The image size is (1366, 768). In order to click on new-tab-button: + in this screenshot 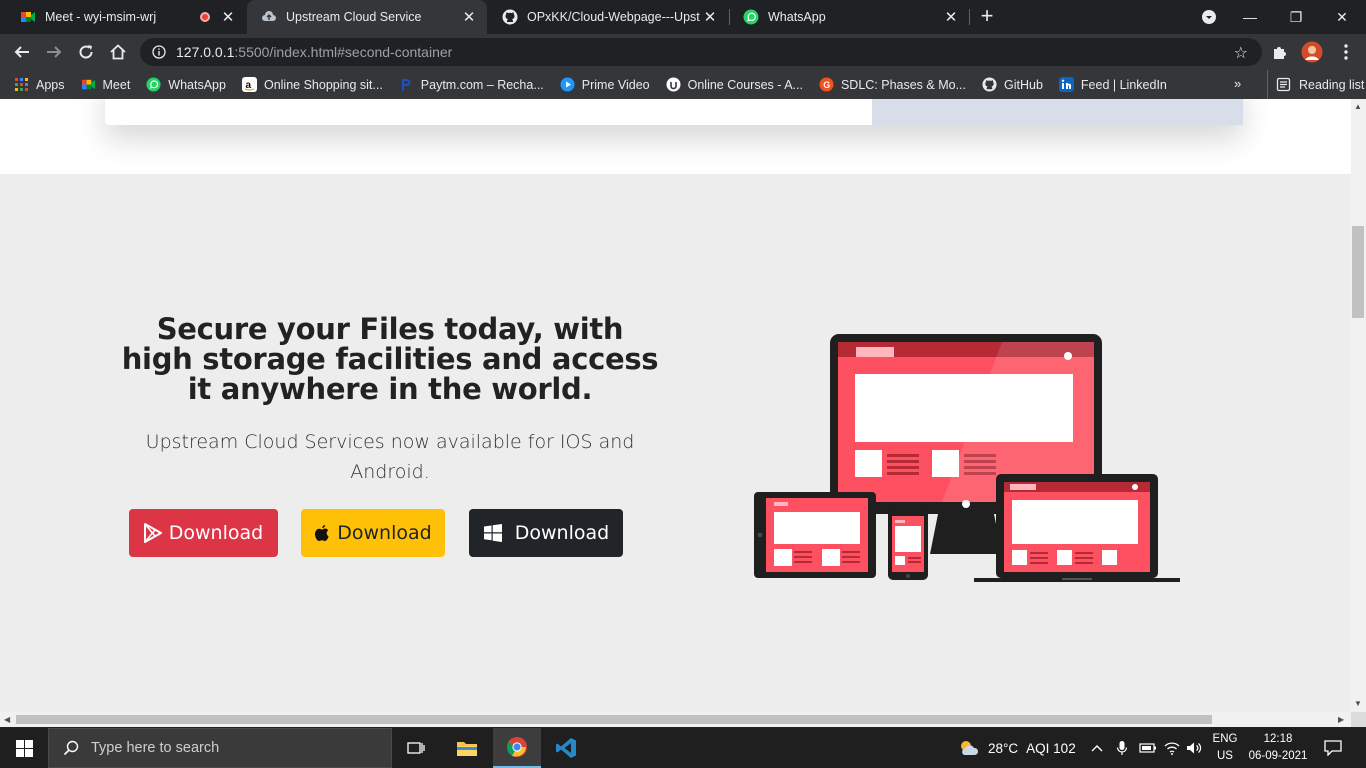, I will do `click(987, 16)`.